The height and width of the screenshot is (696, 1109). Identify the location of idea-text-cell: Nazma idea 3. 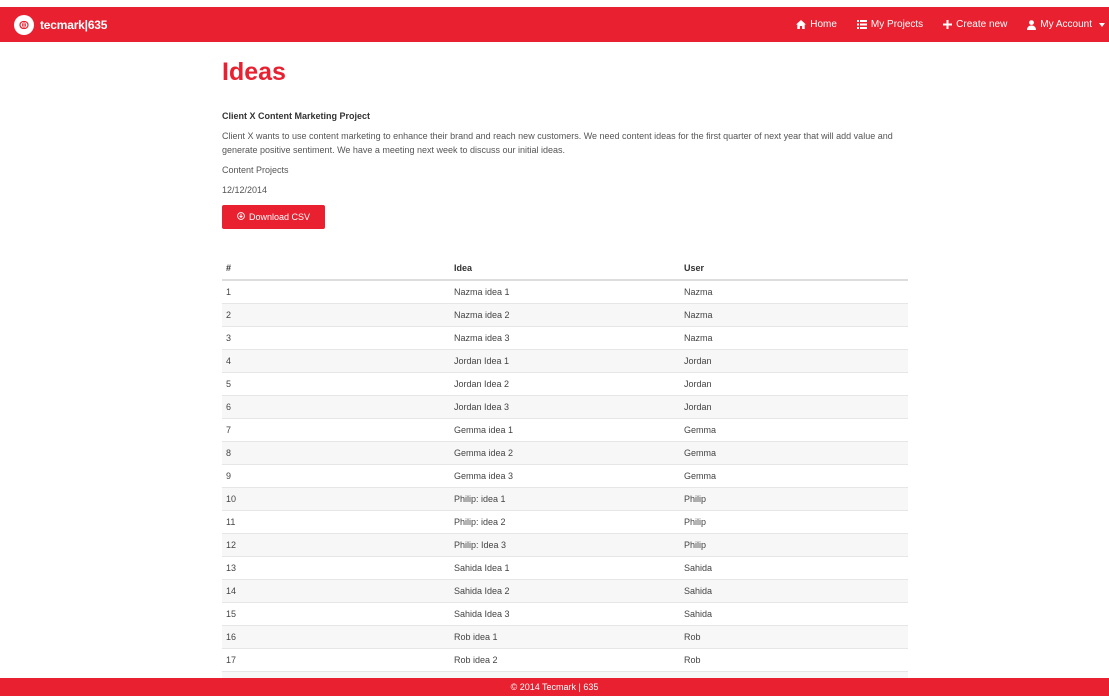
(565, 338).